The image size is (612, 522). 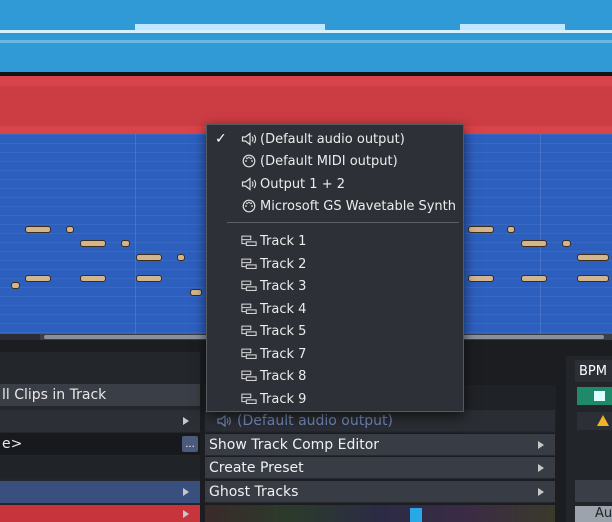 I want to click on track-option-label: Track 4, so click(x=283, y=309).